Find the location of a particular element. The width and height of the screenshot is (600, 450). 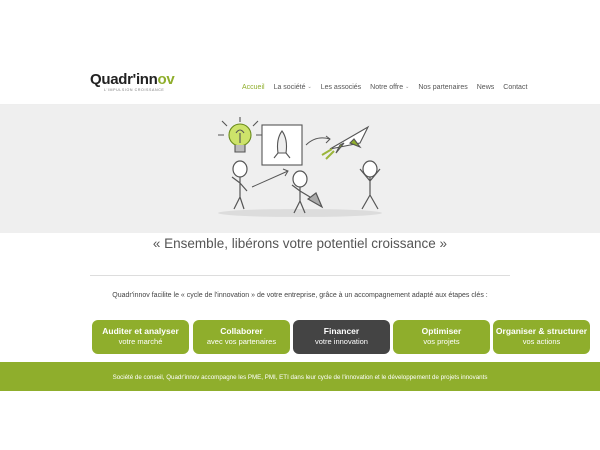

step-button-collaborer: Collaborer avec vos partenaires is located at coordinates (241, 337).